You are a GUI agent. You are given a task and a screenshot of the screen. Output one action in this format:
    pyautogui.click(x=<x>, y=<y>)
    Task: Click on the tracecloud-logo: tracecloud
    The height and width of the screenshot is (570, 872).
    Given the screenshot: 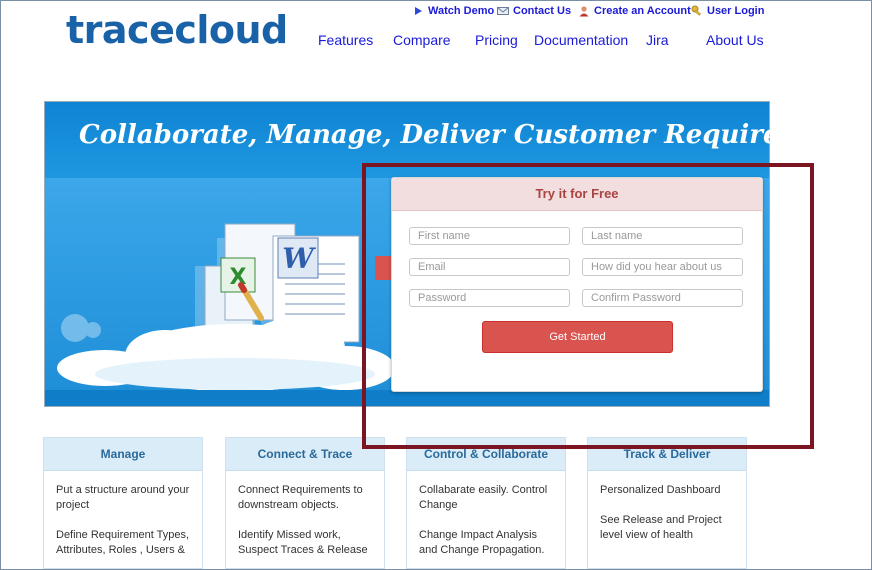 What is the action you would take?
    pyautogui.click(x=177, y=30)
    